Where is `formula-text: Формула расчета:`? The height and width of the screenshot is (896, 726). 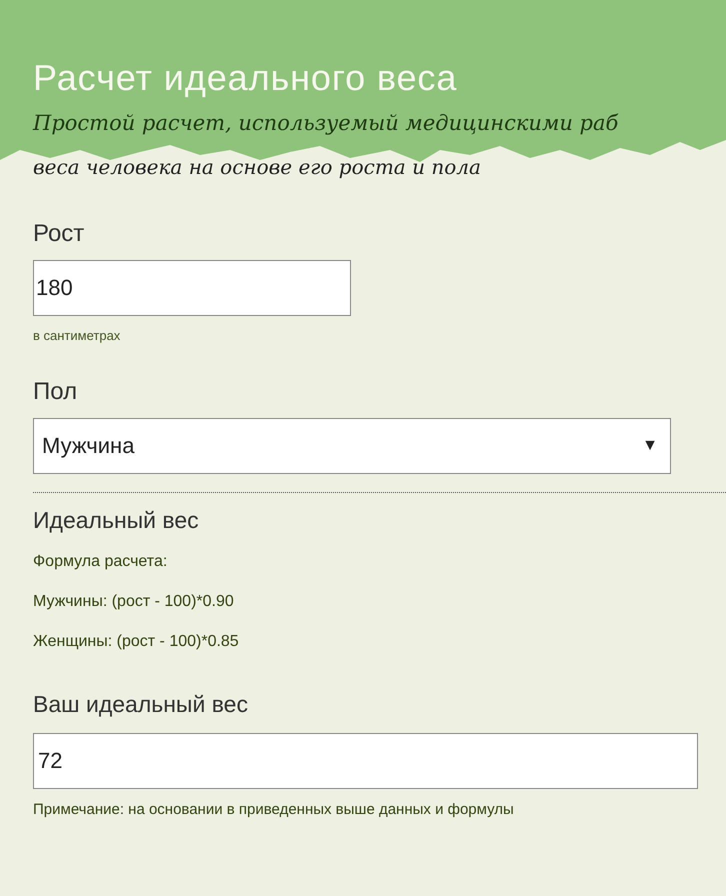
formula-text: Формула расчета: is located at coordinates (100, 562).